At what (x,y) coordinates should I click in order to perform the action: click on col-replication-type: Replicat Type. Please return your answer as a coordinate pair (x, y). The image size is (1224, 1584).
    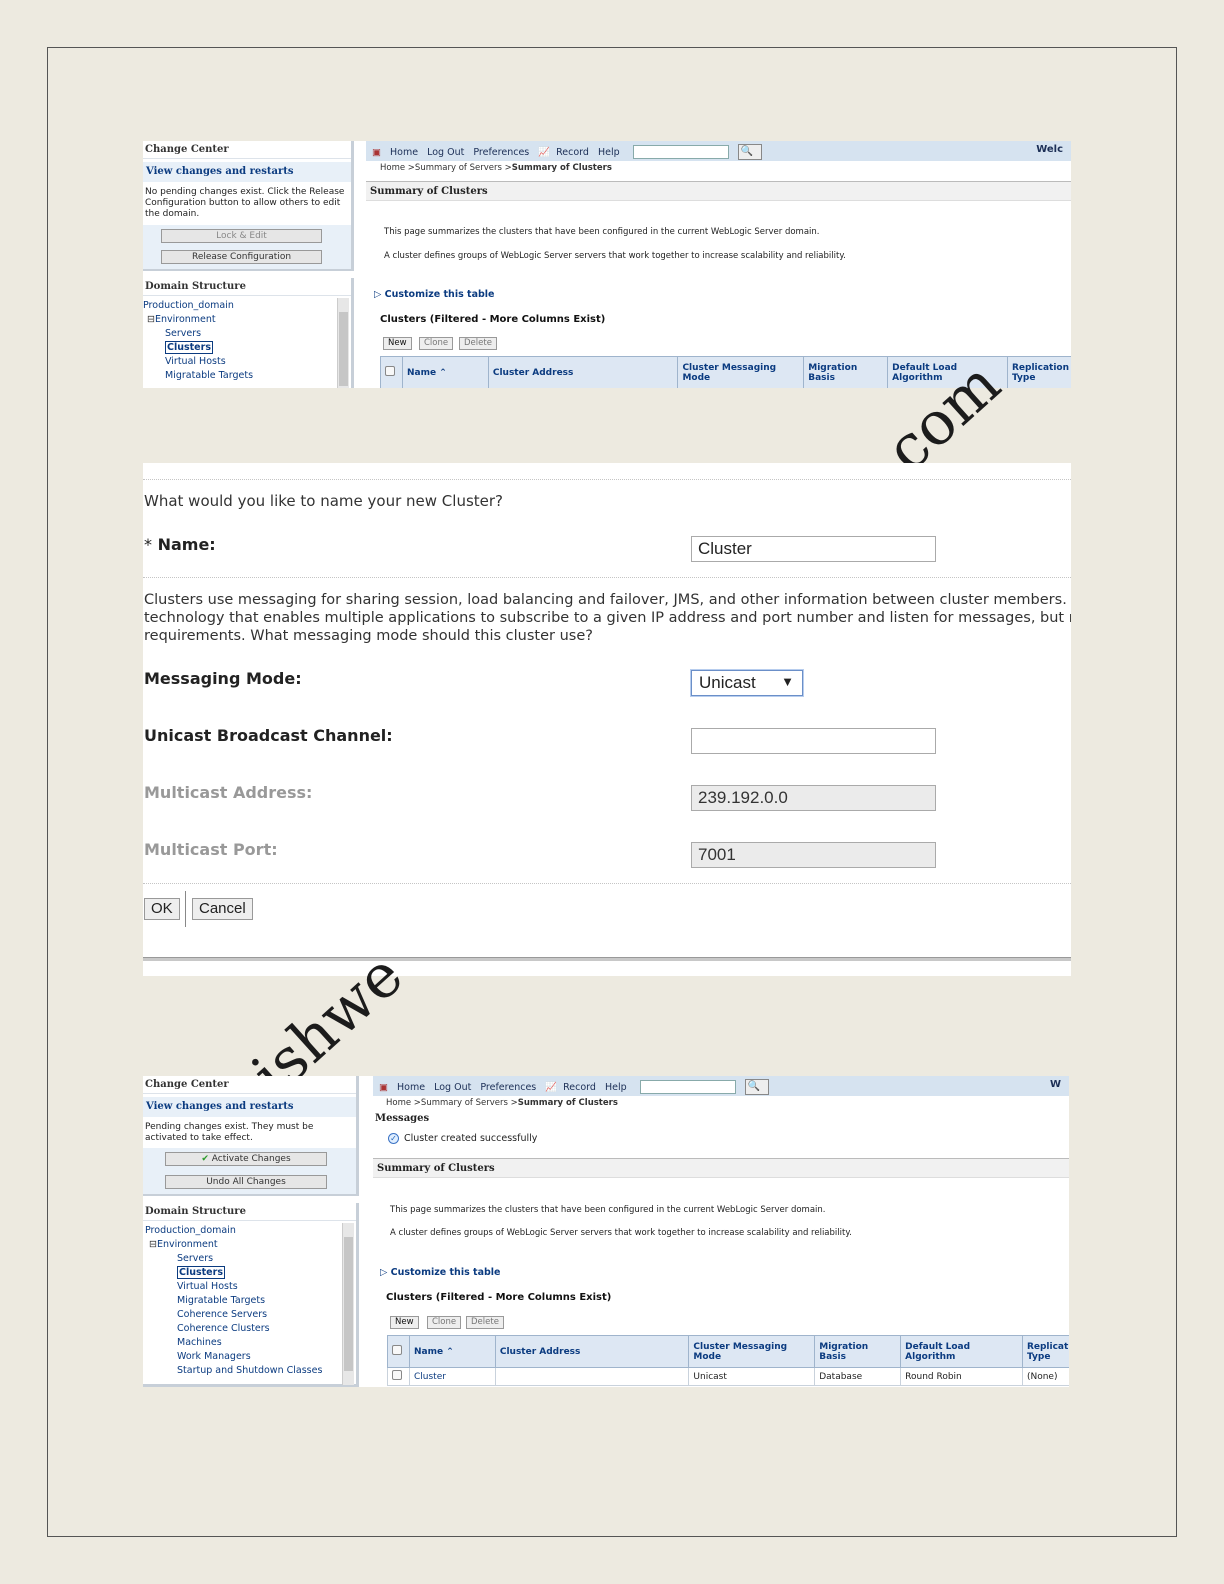
    Looking at the image, I should click on (1045, 1351).